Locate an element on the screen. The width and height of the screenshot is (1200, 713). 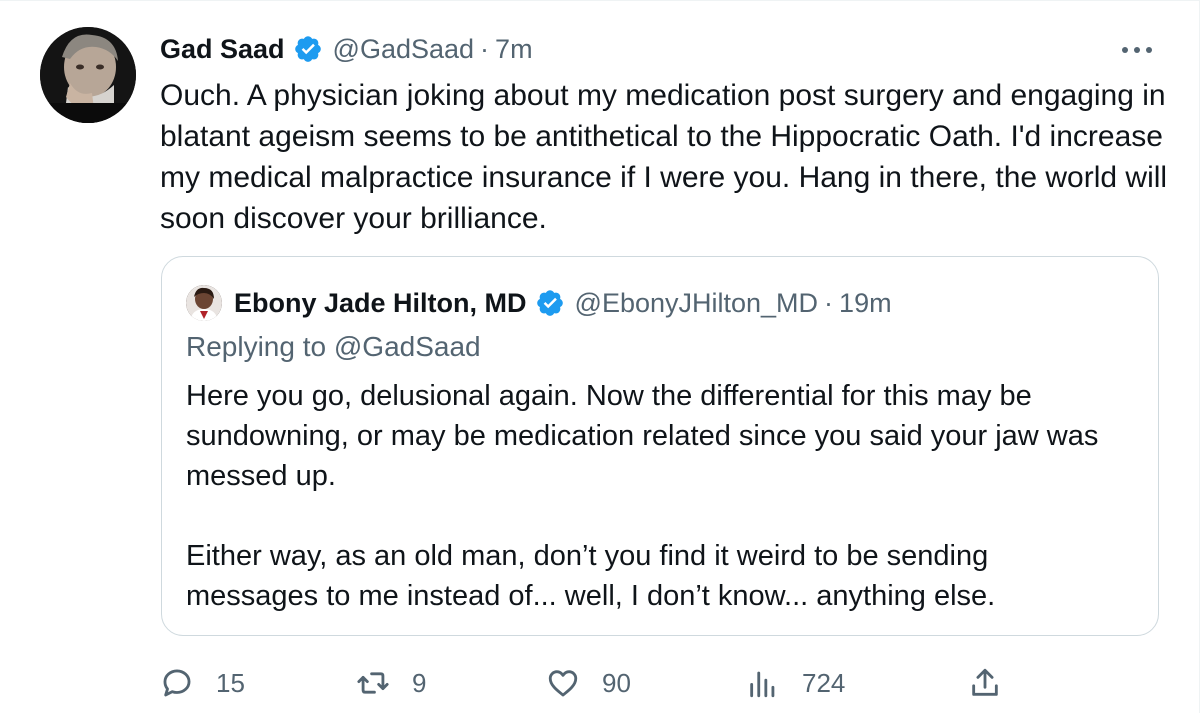
quoted-avatar-photo is located at coordinates (204, 303).